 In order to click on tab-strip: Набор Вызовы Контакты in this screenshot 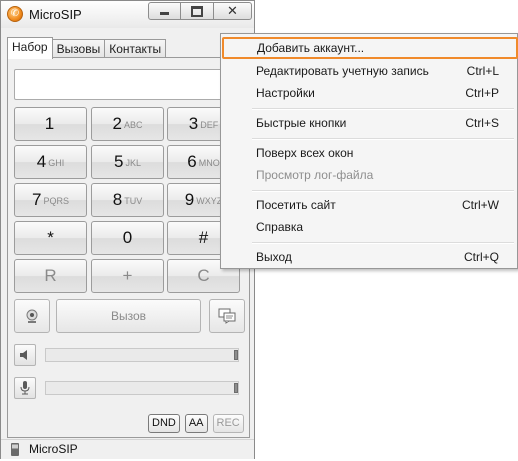, I will do `click(87, 48)`.